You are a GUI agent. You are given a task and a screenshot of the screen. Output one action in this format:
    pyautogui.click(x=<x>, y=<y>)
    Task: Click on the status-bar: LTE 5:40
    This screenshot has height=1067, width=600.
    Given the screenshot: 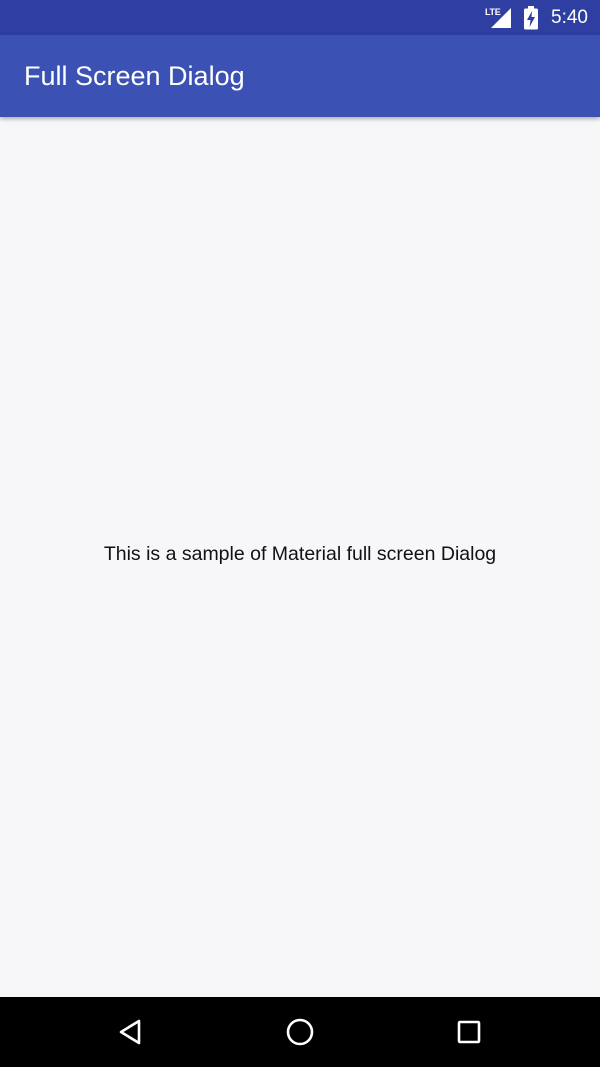 What is the action you would take?
    pyautogui.click(x=300, y=17)
    